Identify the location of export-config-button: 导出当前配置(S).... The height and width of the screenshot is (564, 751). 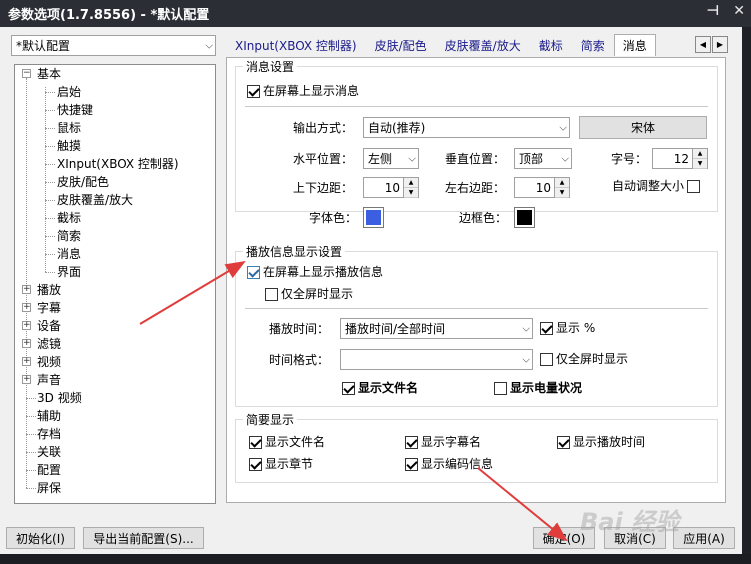
(143, 538).